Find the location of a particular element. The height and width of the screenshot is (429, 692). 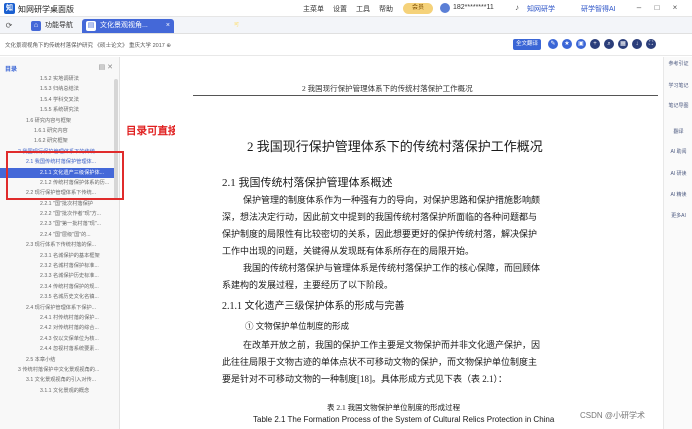

header-rule is located at coordinates (425, 95).